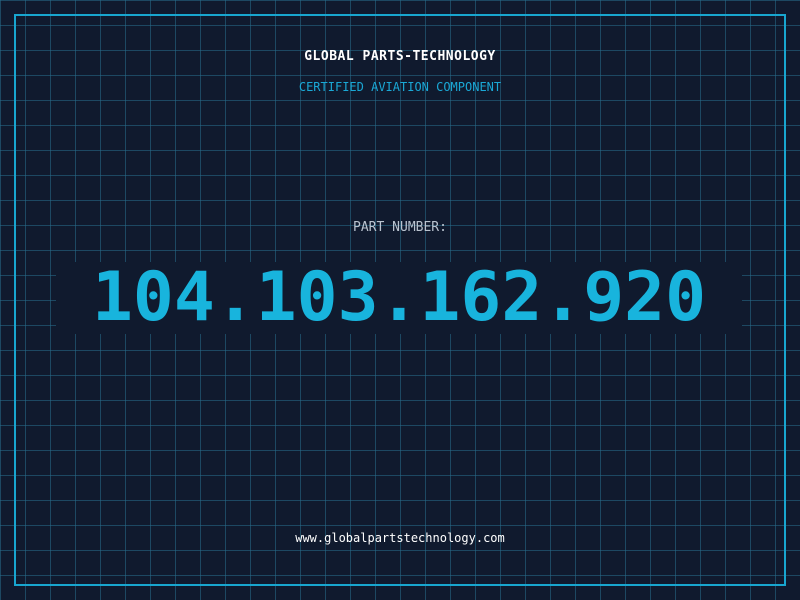  I want to click on website-url: www.globalpartstechnology.com, so click(400, 538).